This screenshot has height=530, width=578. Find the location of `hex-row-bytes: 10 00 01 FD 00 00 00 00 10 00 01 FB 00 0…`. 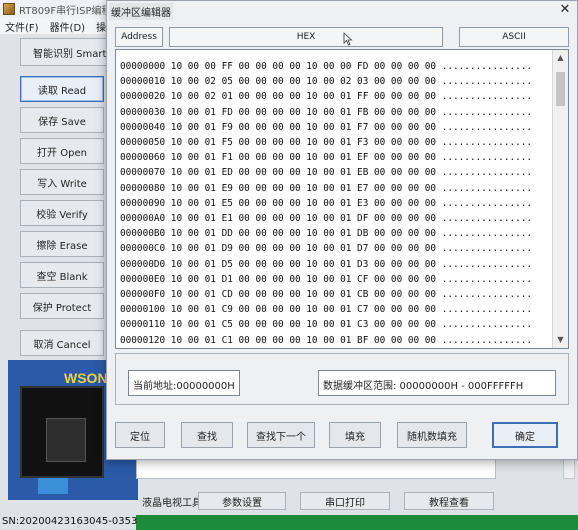

hex-row-bytes: 10 00 01 FD 00 00 00 00 10 00 01 FB 00 0… is located at coordinates (303, 112).